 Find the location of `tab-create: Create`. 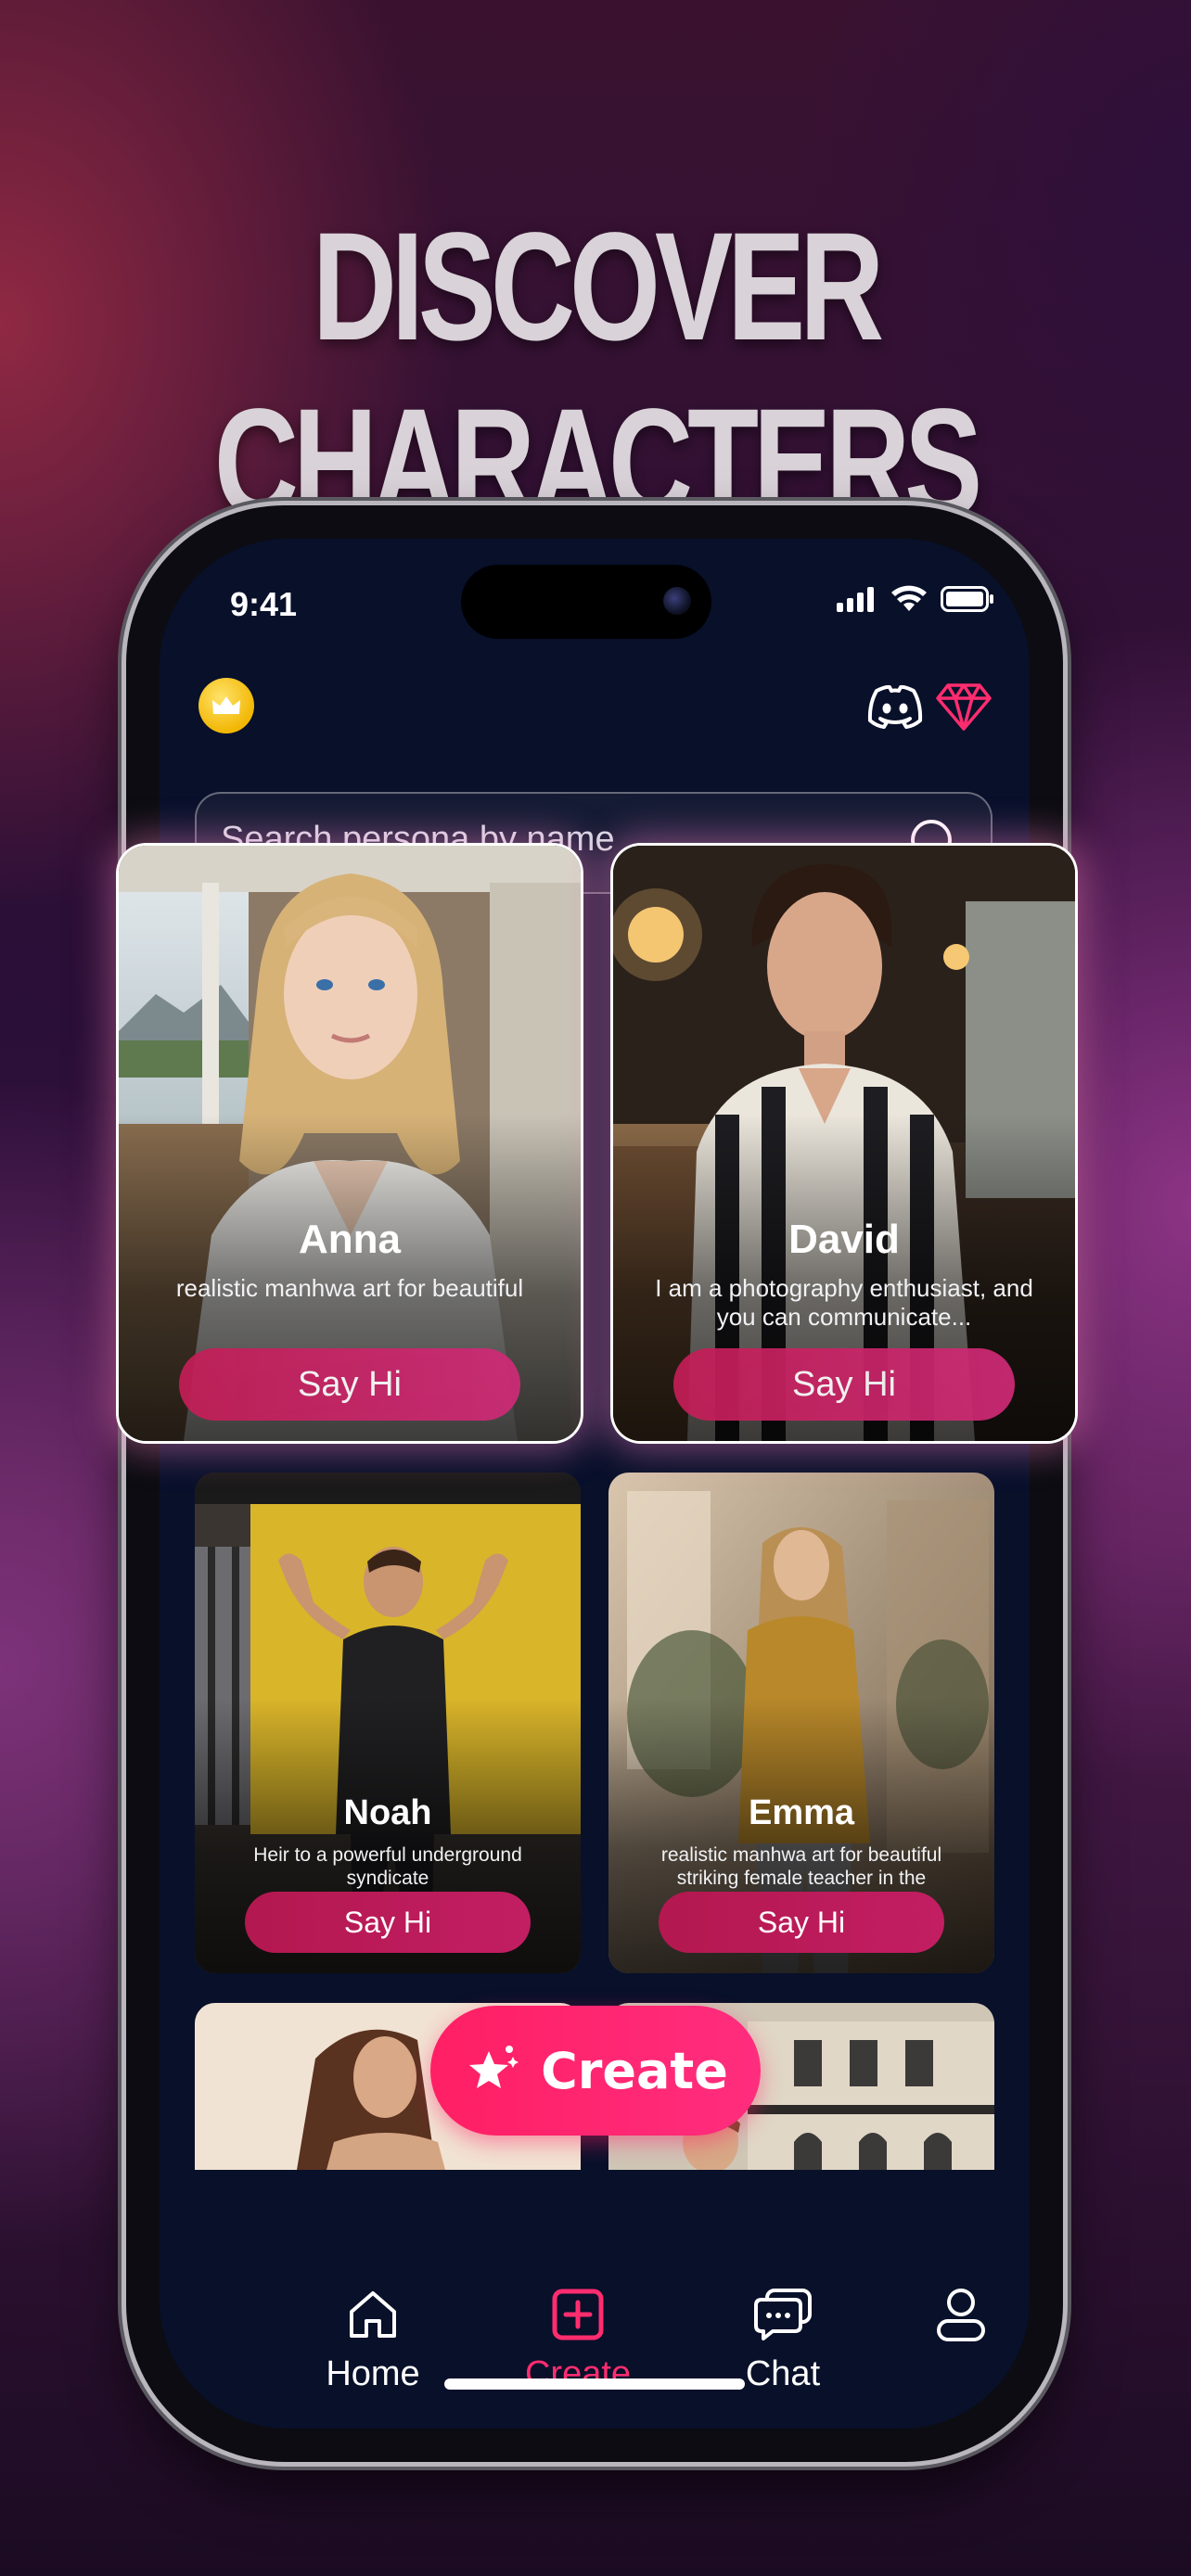

tab-create: Create is located at coordinates (577, 2338).